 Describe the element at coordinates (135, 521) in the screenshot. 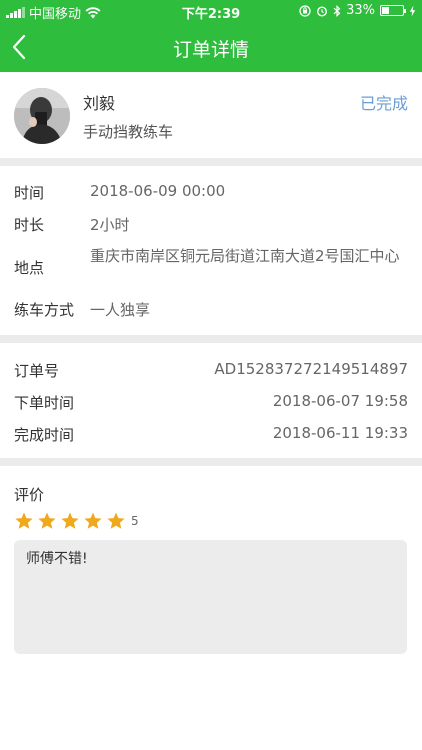

I see `rating-number: 5` at that location.